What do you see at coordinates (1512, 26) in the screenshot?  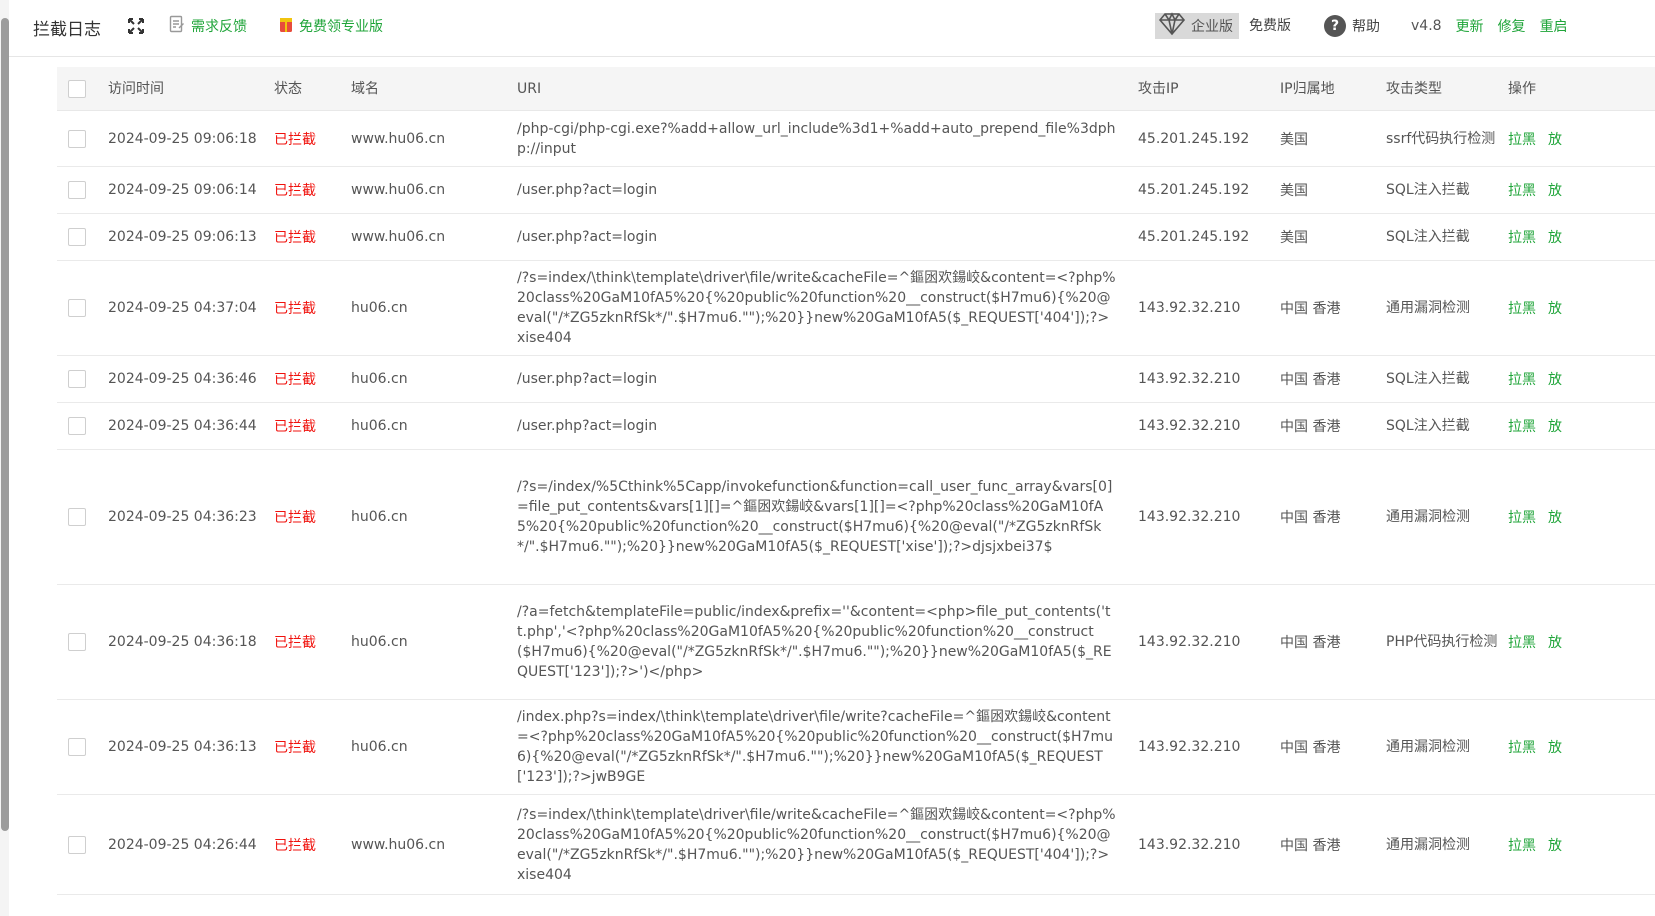 I see `repair-button: 修复` at bounding box center [1512, 26].